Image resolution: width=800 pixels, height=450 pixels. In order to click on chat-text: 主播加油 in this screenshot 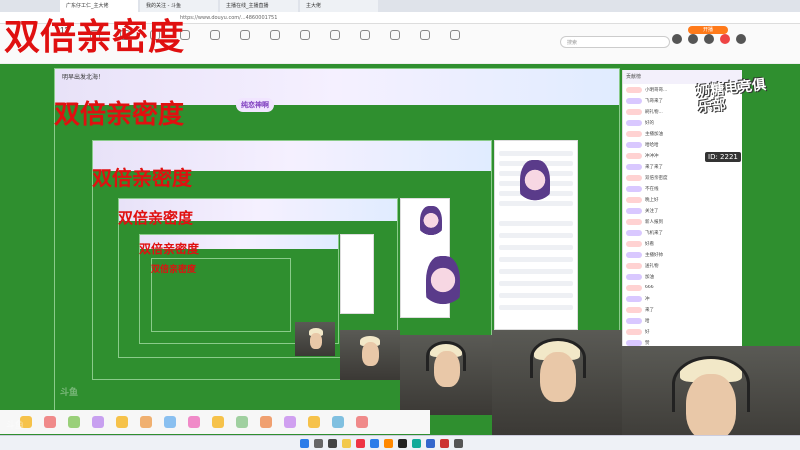, I will do `click(654, 134)`.